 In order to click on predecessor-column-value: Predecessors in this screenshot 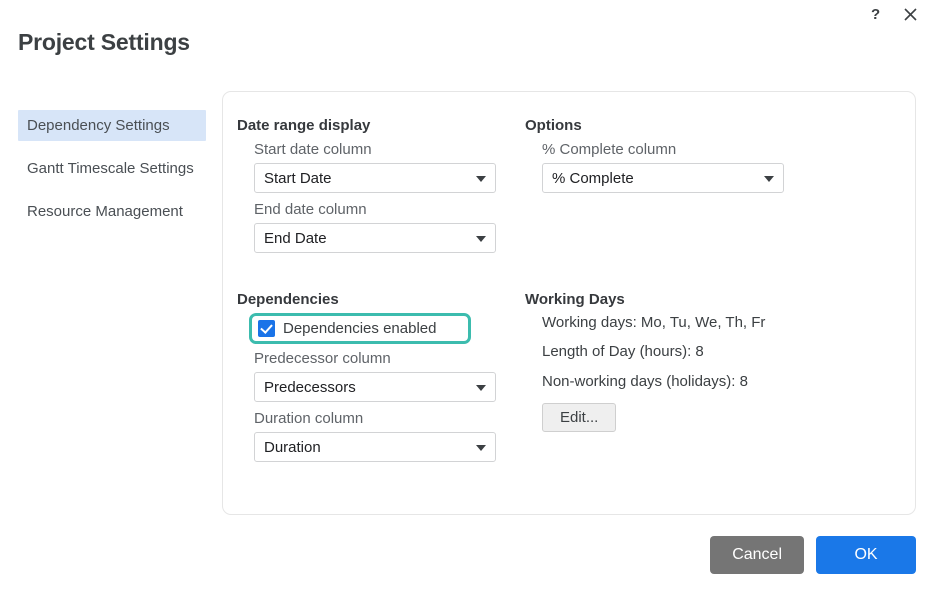, I will do `click(310, 387)`.